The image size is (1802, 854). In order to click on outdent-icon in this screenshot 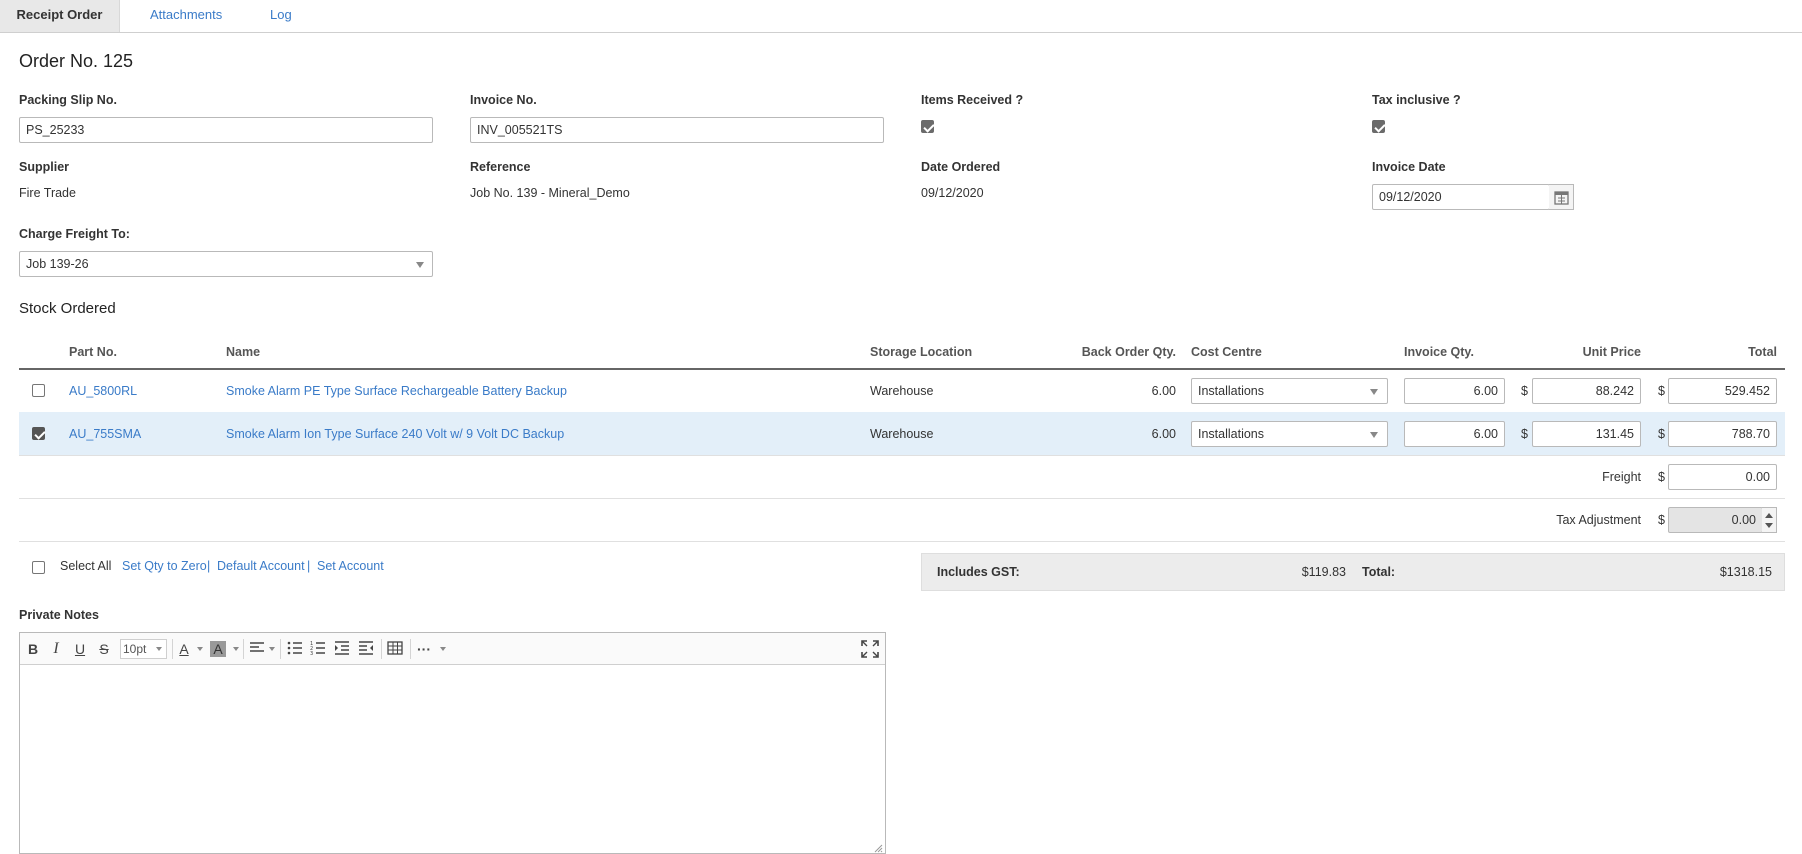, I will do `click(366, 649)`.